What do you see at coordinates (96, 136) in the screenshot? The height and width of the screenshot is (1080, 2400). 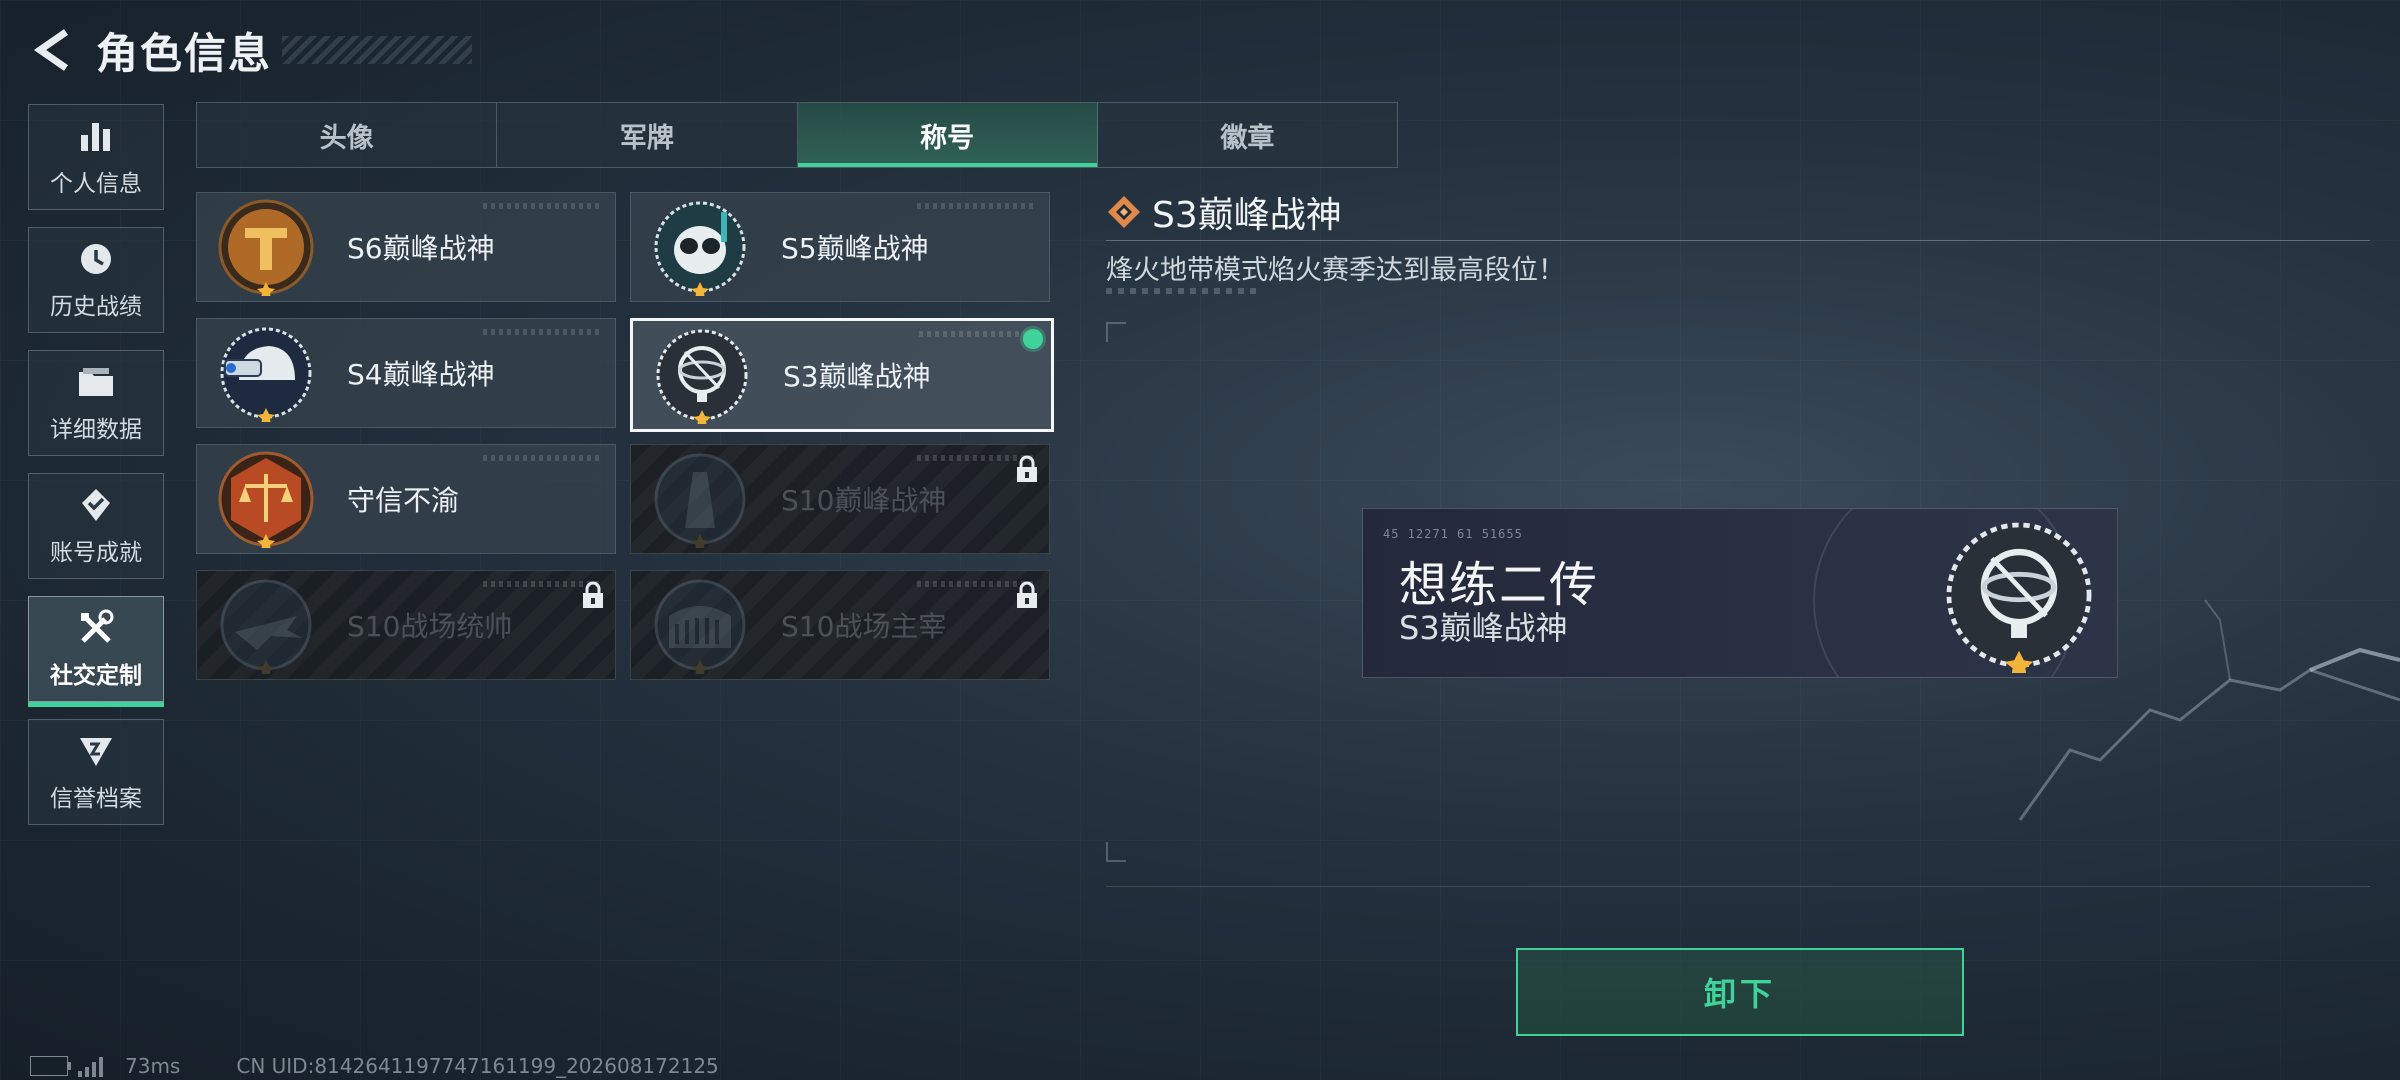 I see `bar-chart-icon` at bounding box center [96, 136].